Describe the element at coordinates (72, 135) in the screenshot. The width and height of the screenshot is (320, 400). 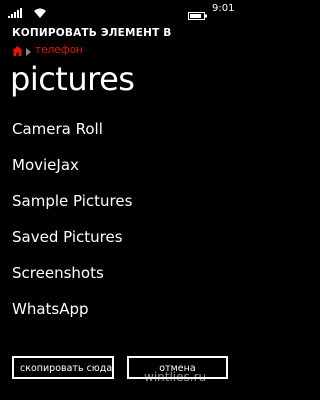
I see `folder-item-camera-roll: Camera Roll` at that location.